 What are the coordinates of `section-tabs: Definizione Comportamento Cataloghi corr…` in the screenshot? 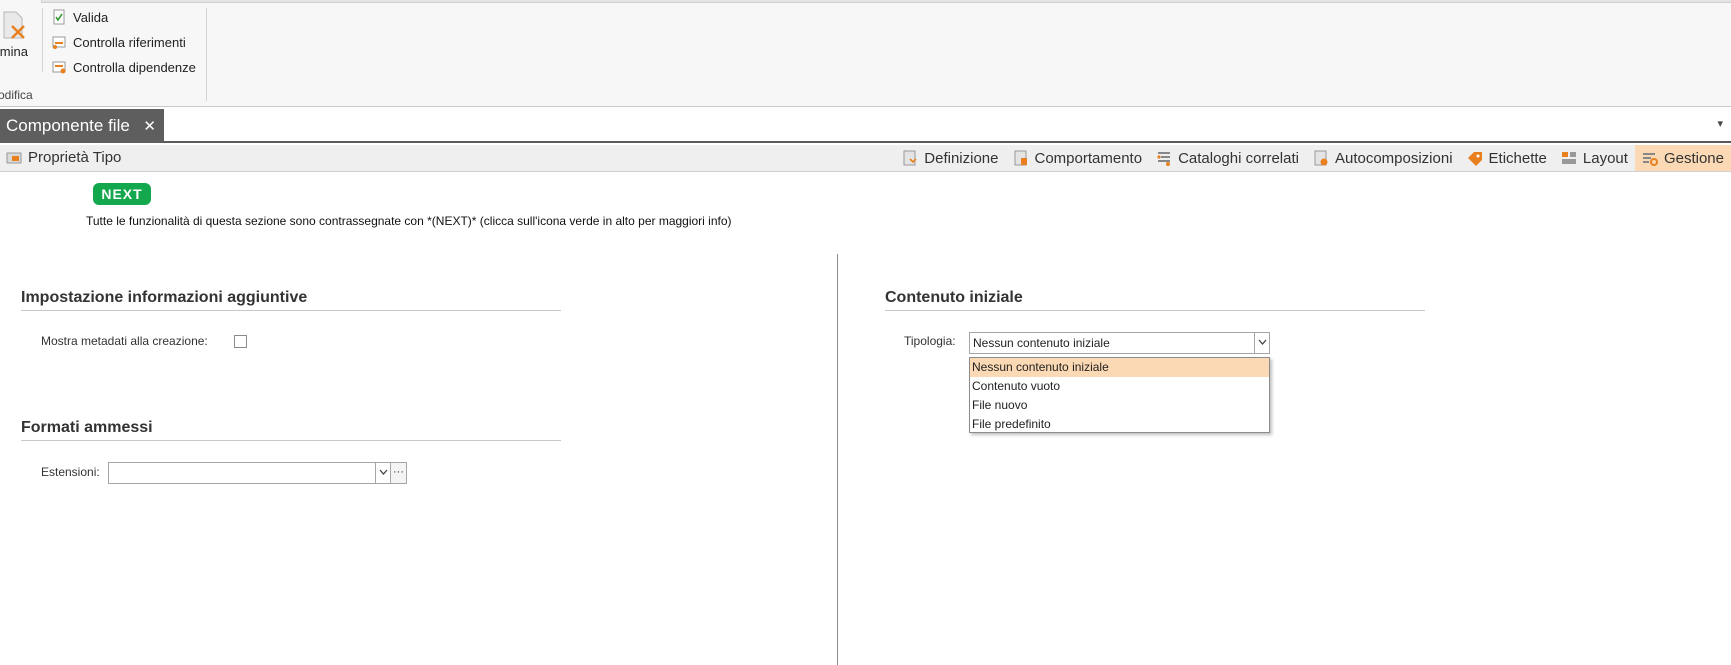 It's located at (1313, 158).